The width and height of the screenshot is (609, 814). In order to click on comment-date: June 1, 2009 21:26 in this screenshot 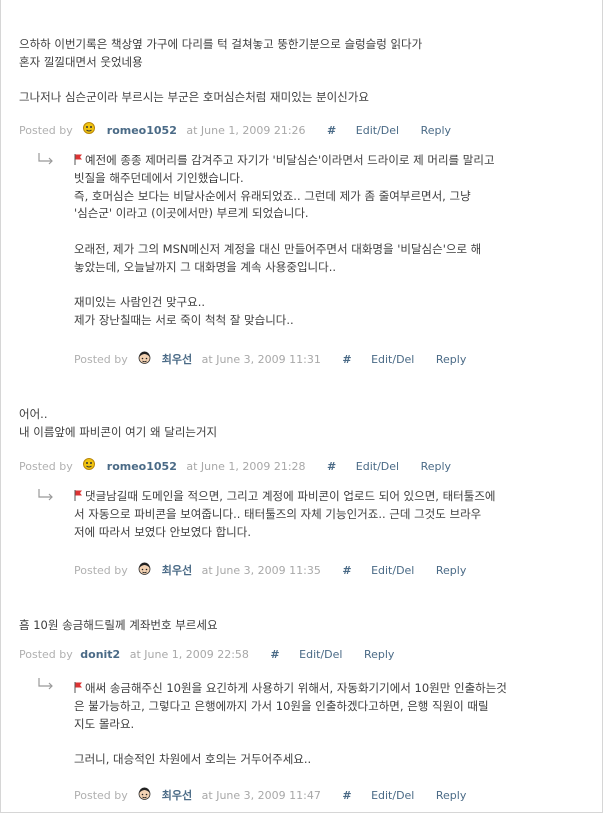, I will do `click(253, 130)`.